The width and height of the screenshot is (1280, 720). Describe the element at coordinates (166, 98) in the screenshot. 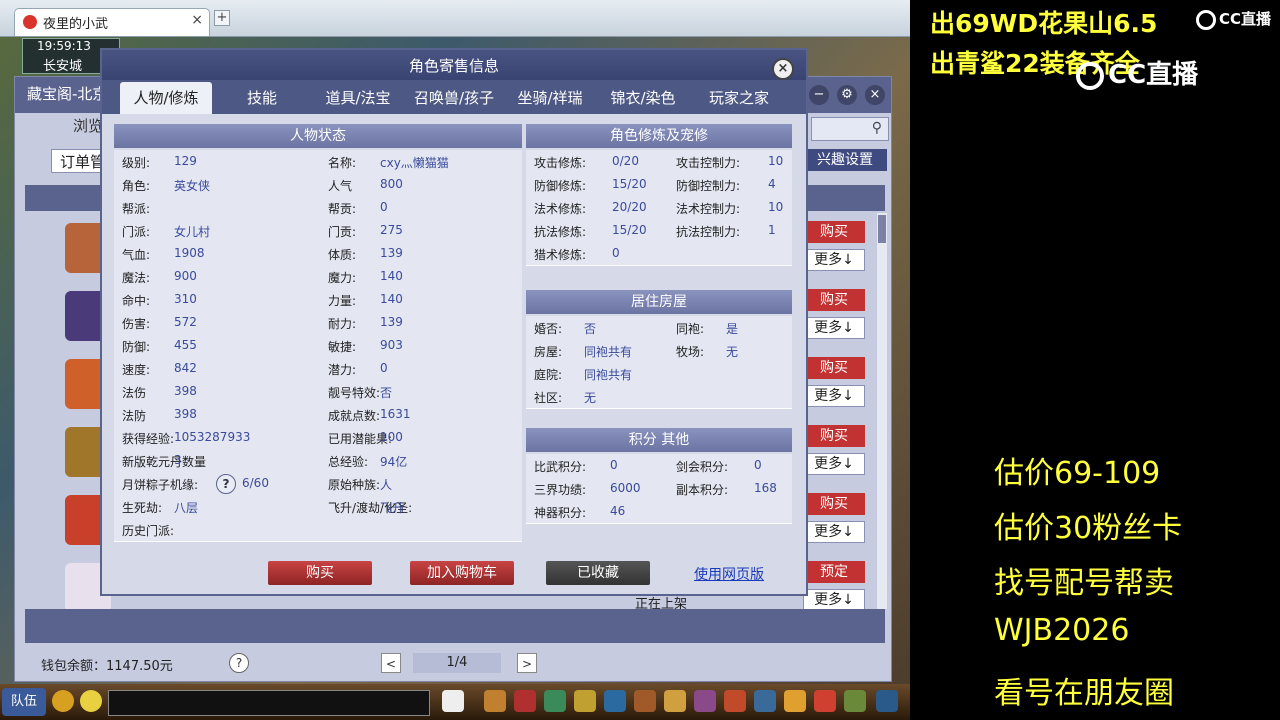

I see `tab-character: 人物/修炼` at that location.